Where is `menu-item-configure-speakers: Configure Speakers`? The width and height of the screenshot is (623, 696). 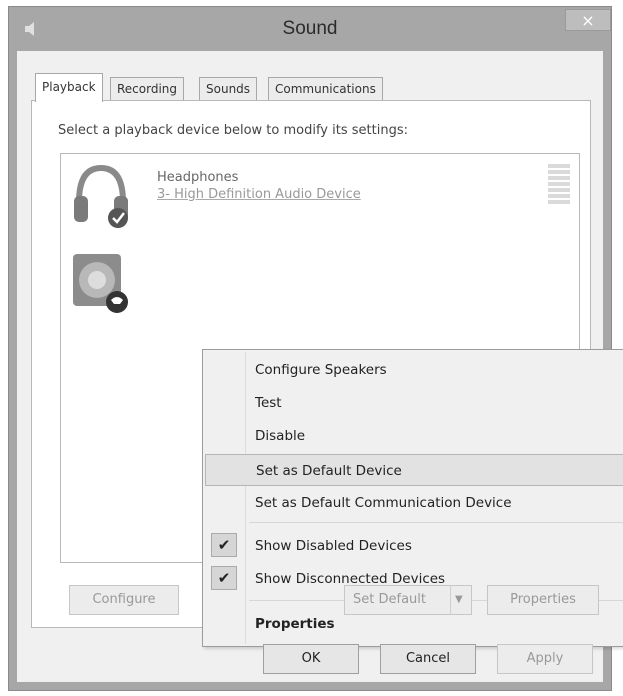
menu-item-configure-speakers: Configure Speakers is located at coordinates (414, 370).